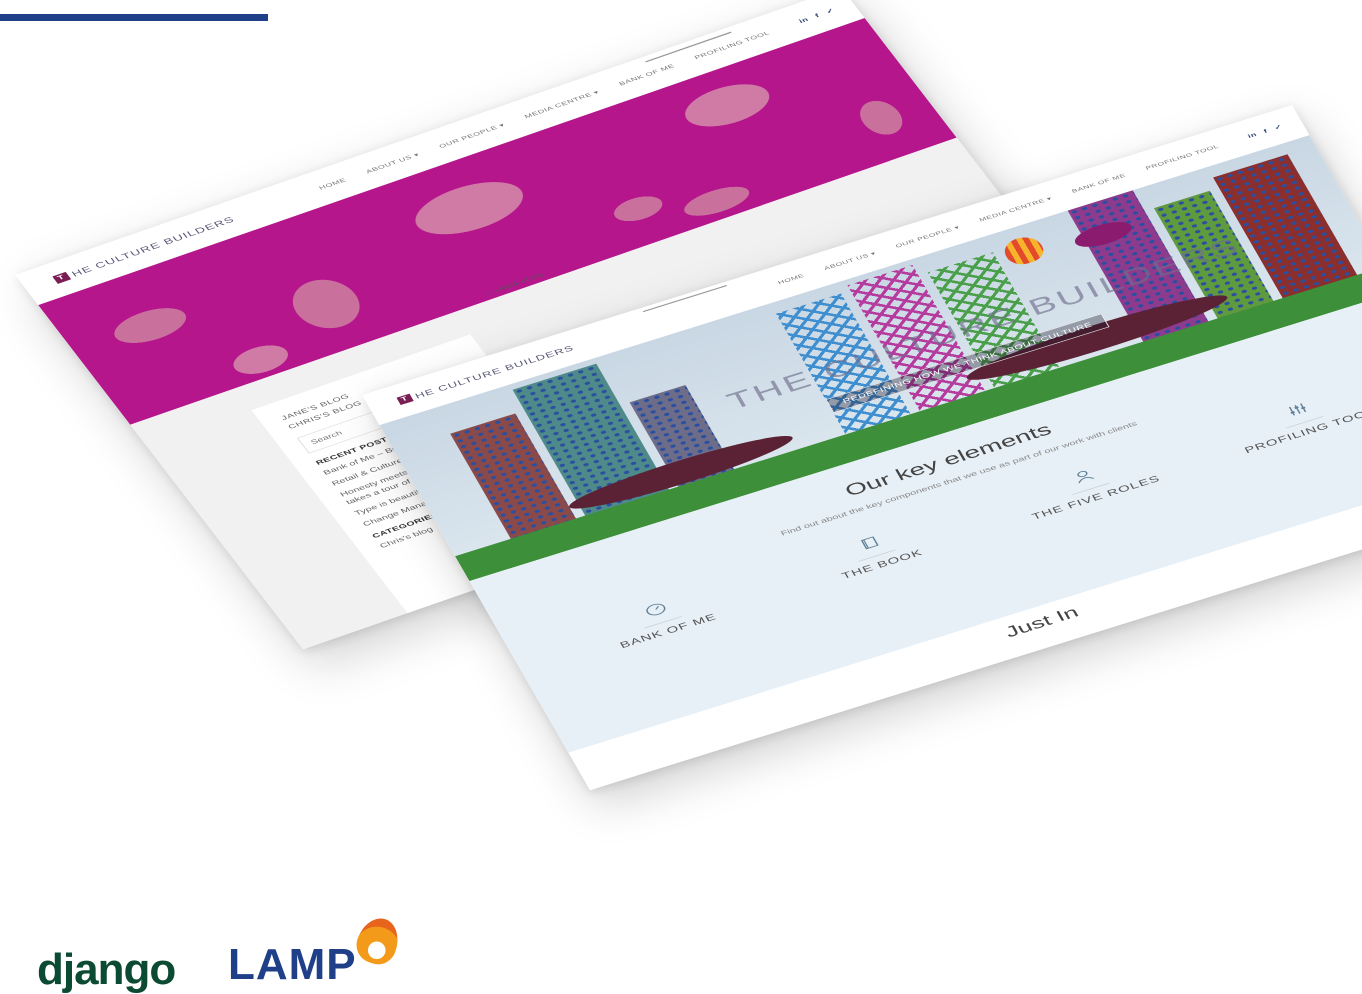 This screenshot has height=994, width=1362. Describe the element at coordinates (1298, 411) in the screenshot. I see `sliders-icon` at that location.